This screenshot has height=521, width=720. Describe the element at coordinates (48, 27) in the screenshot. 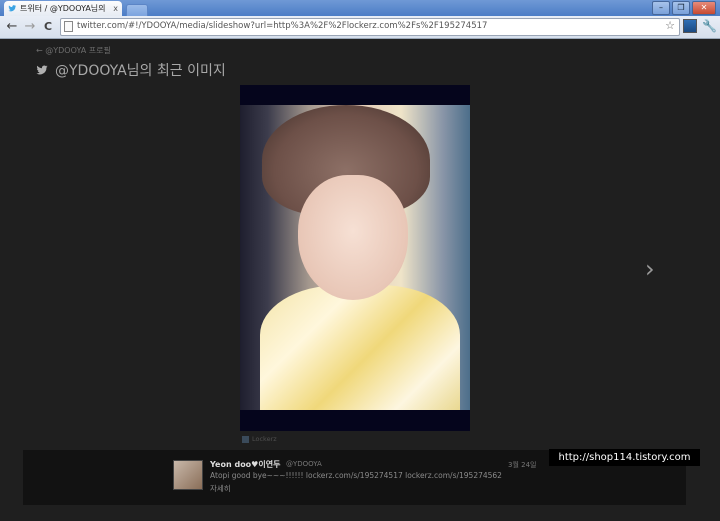

I see `reload-button: C` at that location.